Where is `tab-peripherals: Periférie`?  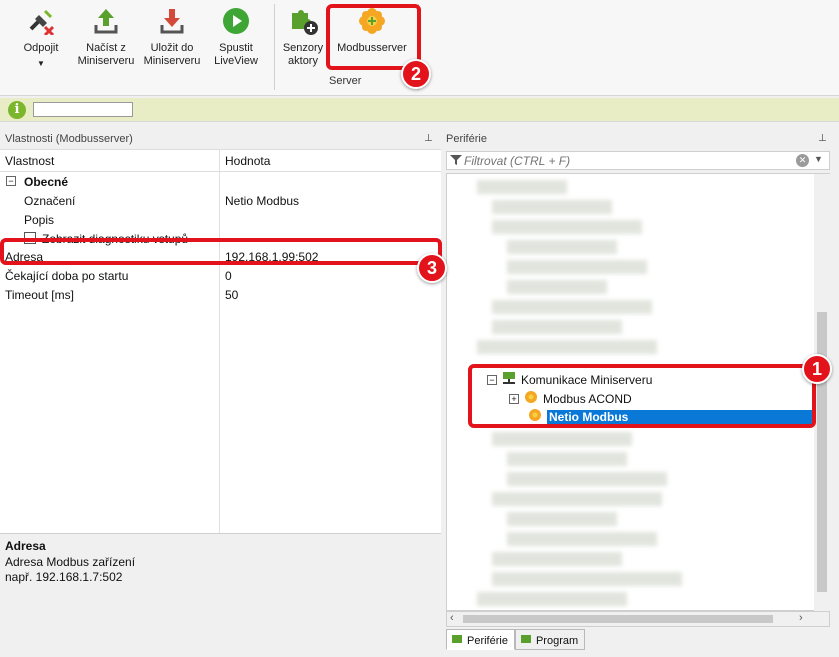
tab-peripherals: Periférie is located at coordinates (480, 639).